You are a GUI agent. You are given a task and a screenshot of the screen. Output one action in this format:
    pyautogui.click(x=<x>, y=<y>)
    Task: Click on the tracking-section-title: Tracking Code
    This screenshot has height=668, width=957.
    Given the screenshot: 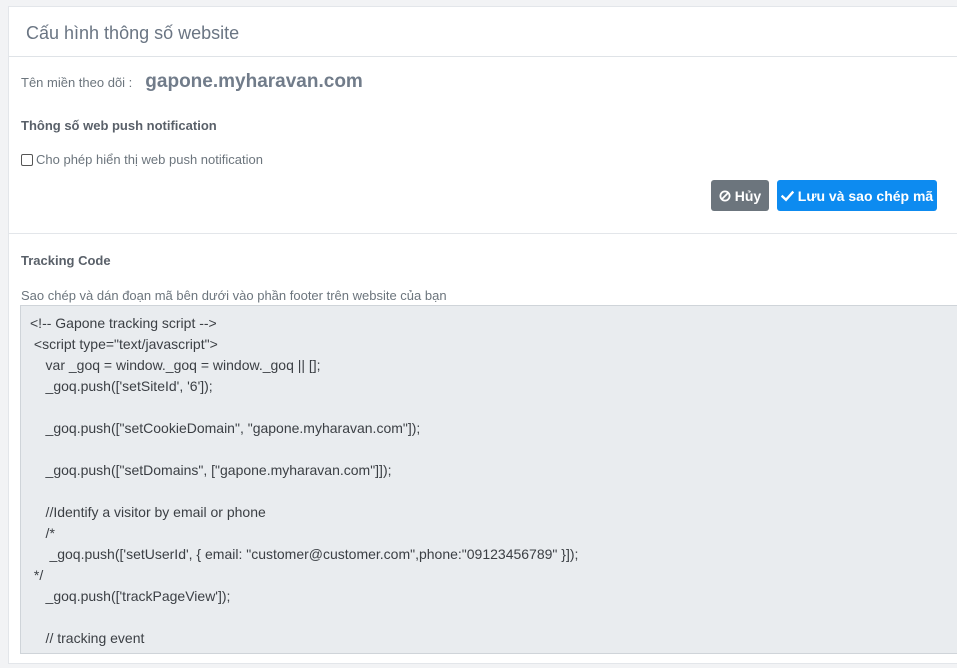 What is the action you would take?
    pyautogui.click(x=66, y=260)
    